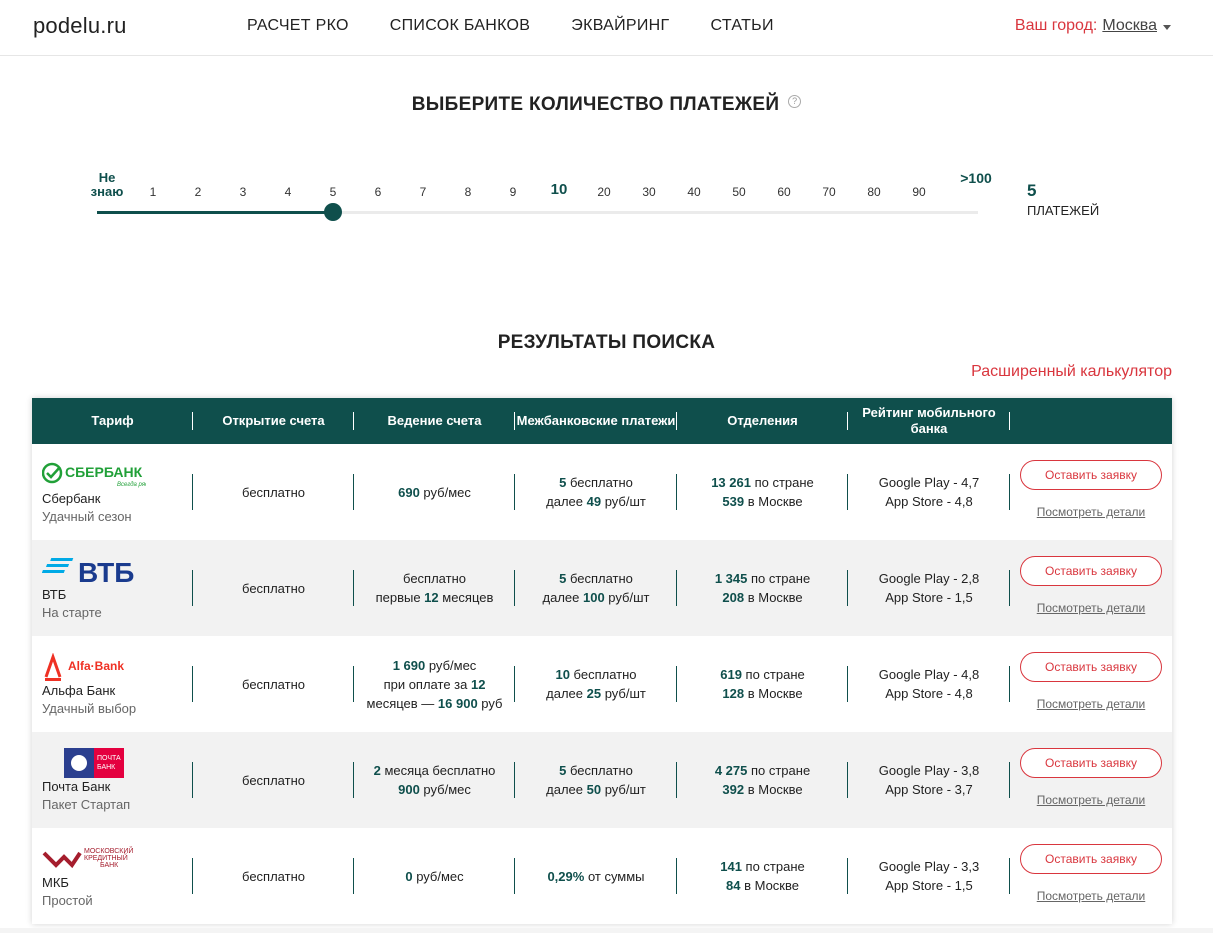  I want to click on mkb-logo: МОСКОВСКИЙ КРЕДИТНЫЙ БАНК, so click(94, 859).